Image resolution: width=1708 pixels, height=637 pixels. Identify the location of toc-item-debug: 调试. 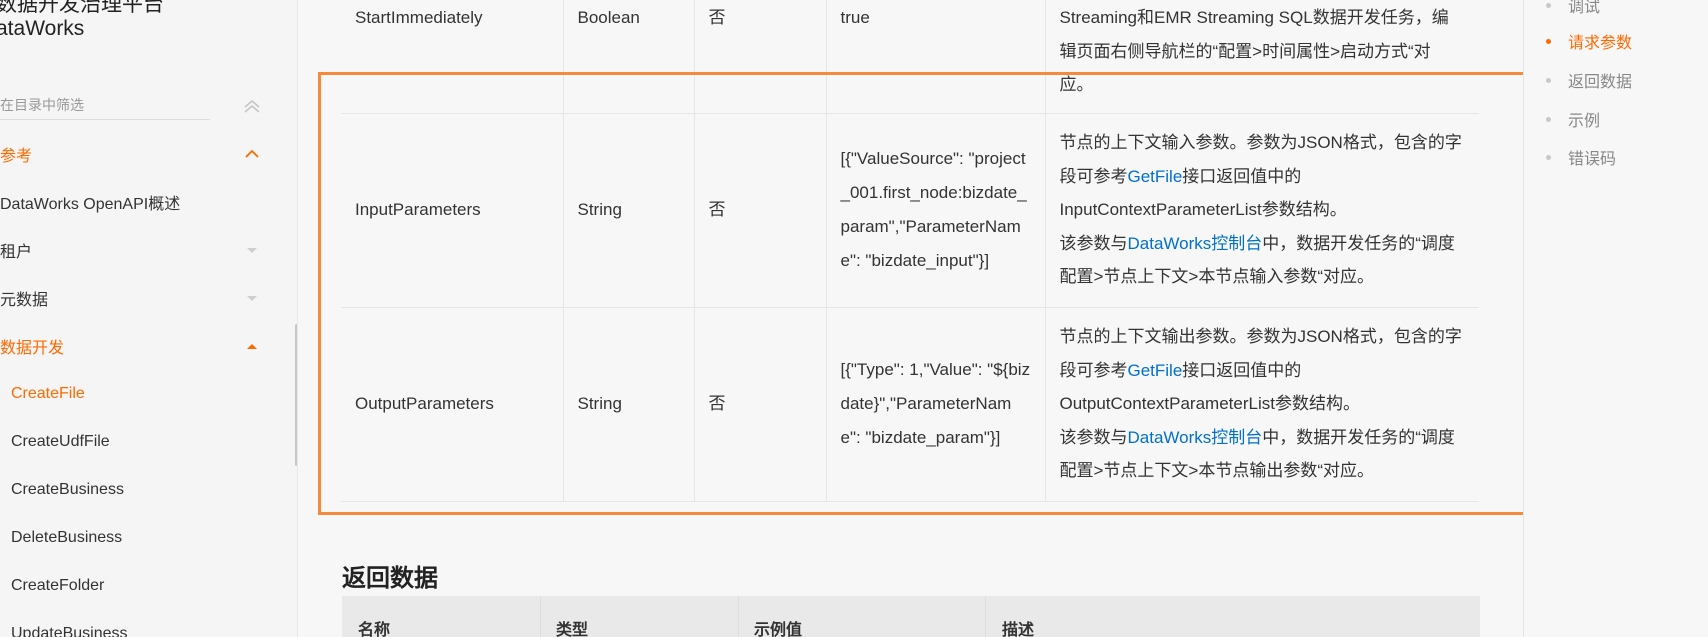
(1573, 8).